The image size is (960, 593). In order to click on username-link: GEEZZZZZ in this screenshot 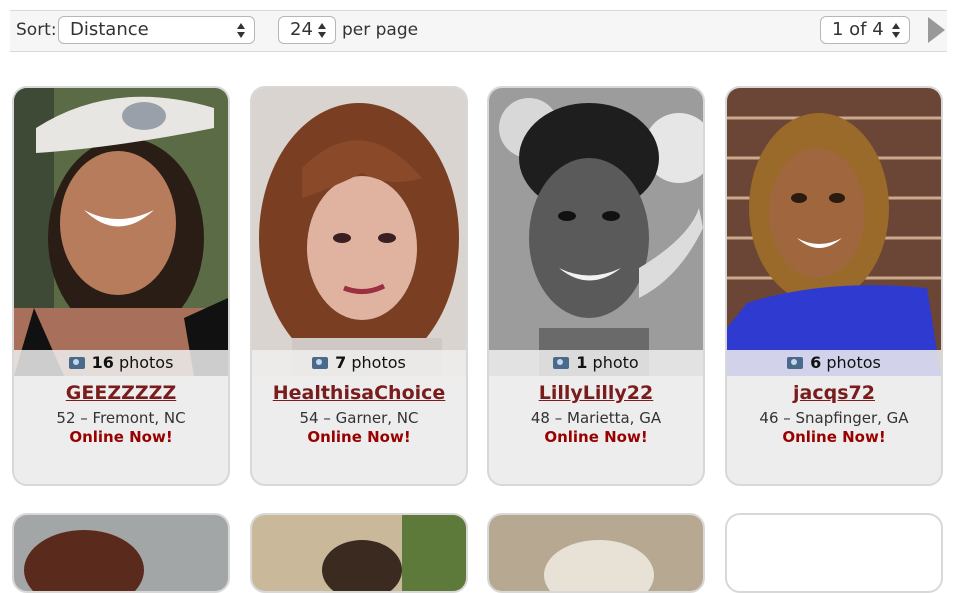, I will do `click(121, 393)`.